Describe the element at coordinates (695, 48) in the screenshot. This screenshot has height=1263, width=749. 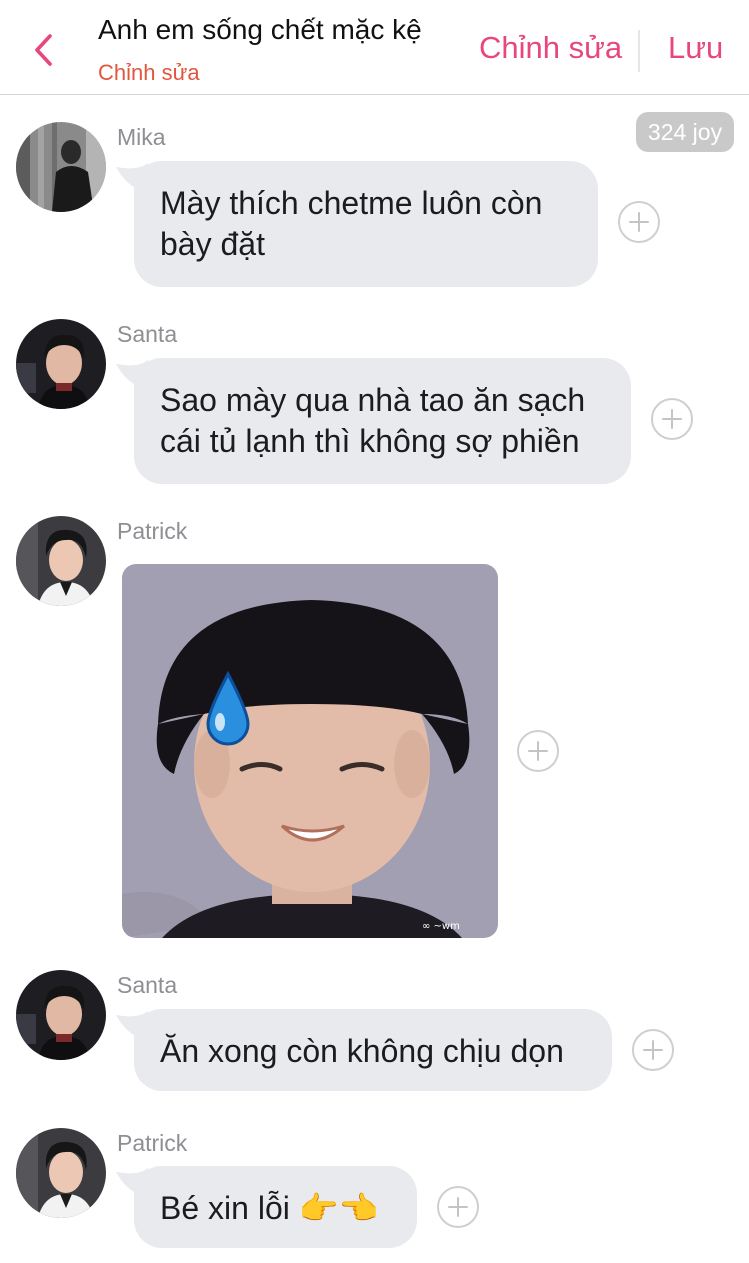
I see `save-button: Lưu` at that location.